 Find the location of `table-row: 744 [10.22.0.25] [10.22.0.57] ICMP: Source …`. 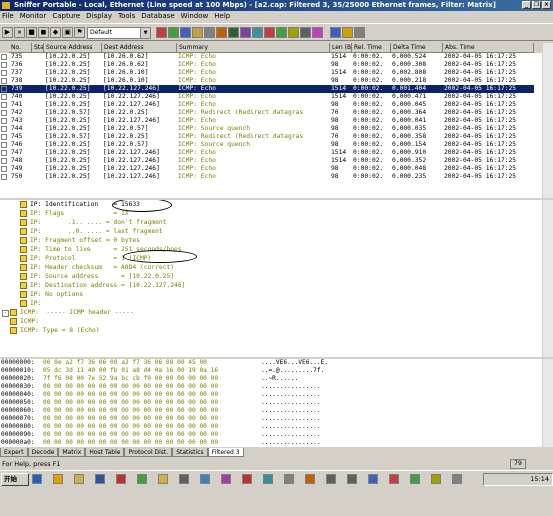

table-row: 744 [10.22.0.25] [10.22.0.57] ICMP: Source … is located at coordinates (267, 129).